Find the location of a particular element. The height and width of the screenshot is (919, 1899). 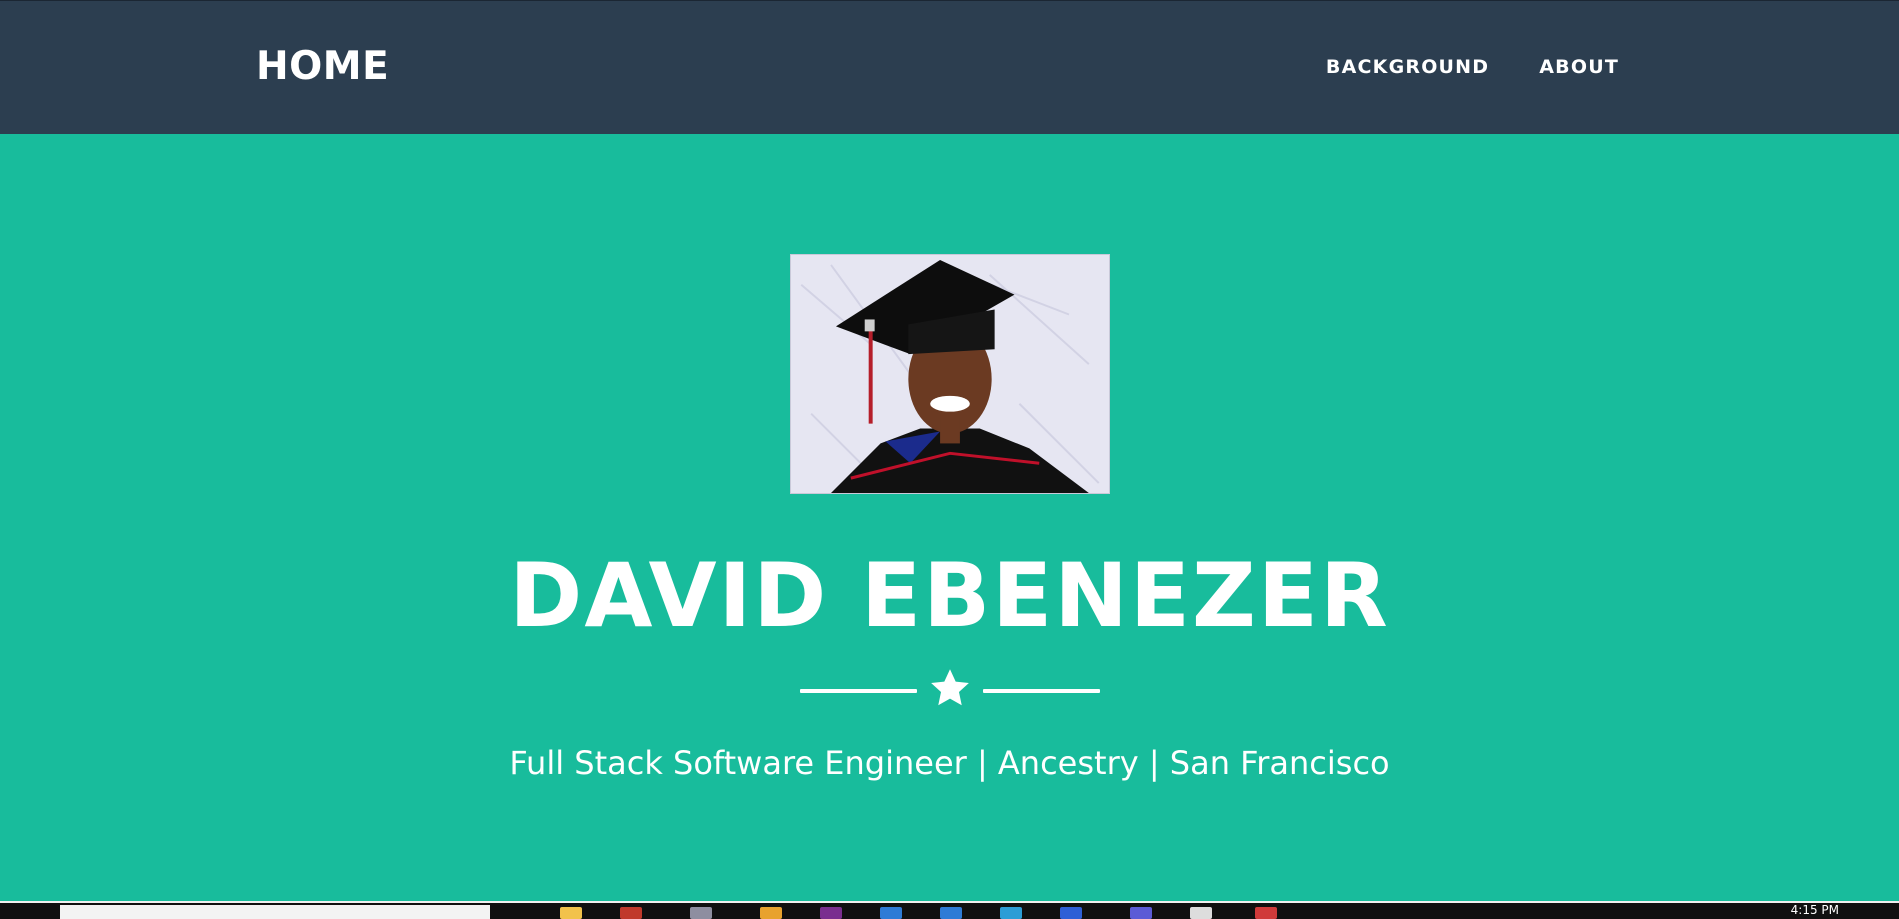

nav-links: BACKGROUND ABOUT is located at coordinates (1472, 67).